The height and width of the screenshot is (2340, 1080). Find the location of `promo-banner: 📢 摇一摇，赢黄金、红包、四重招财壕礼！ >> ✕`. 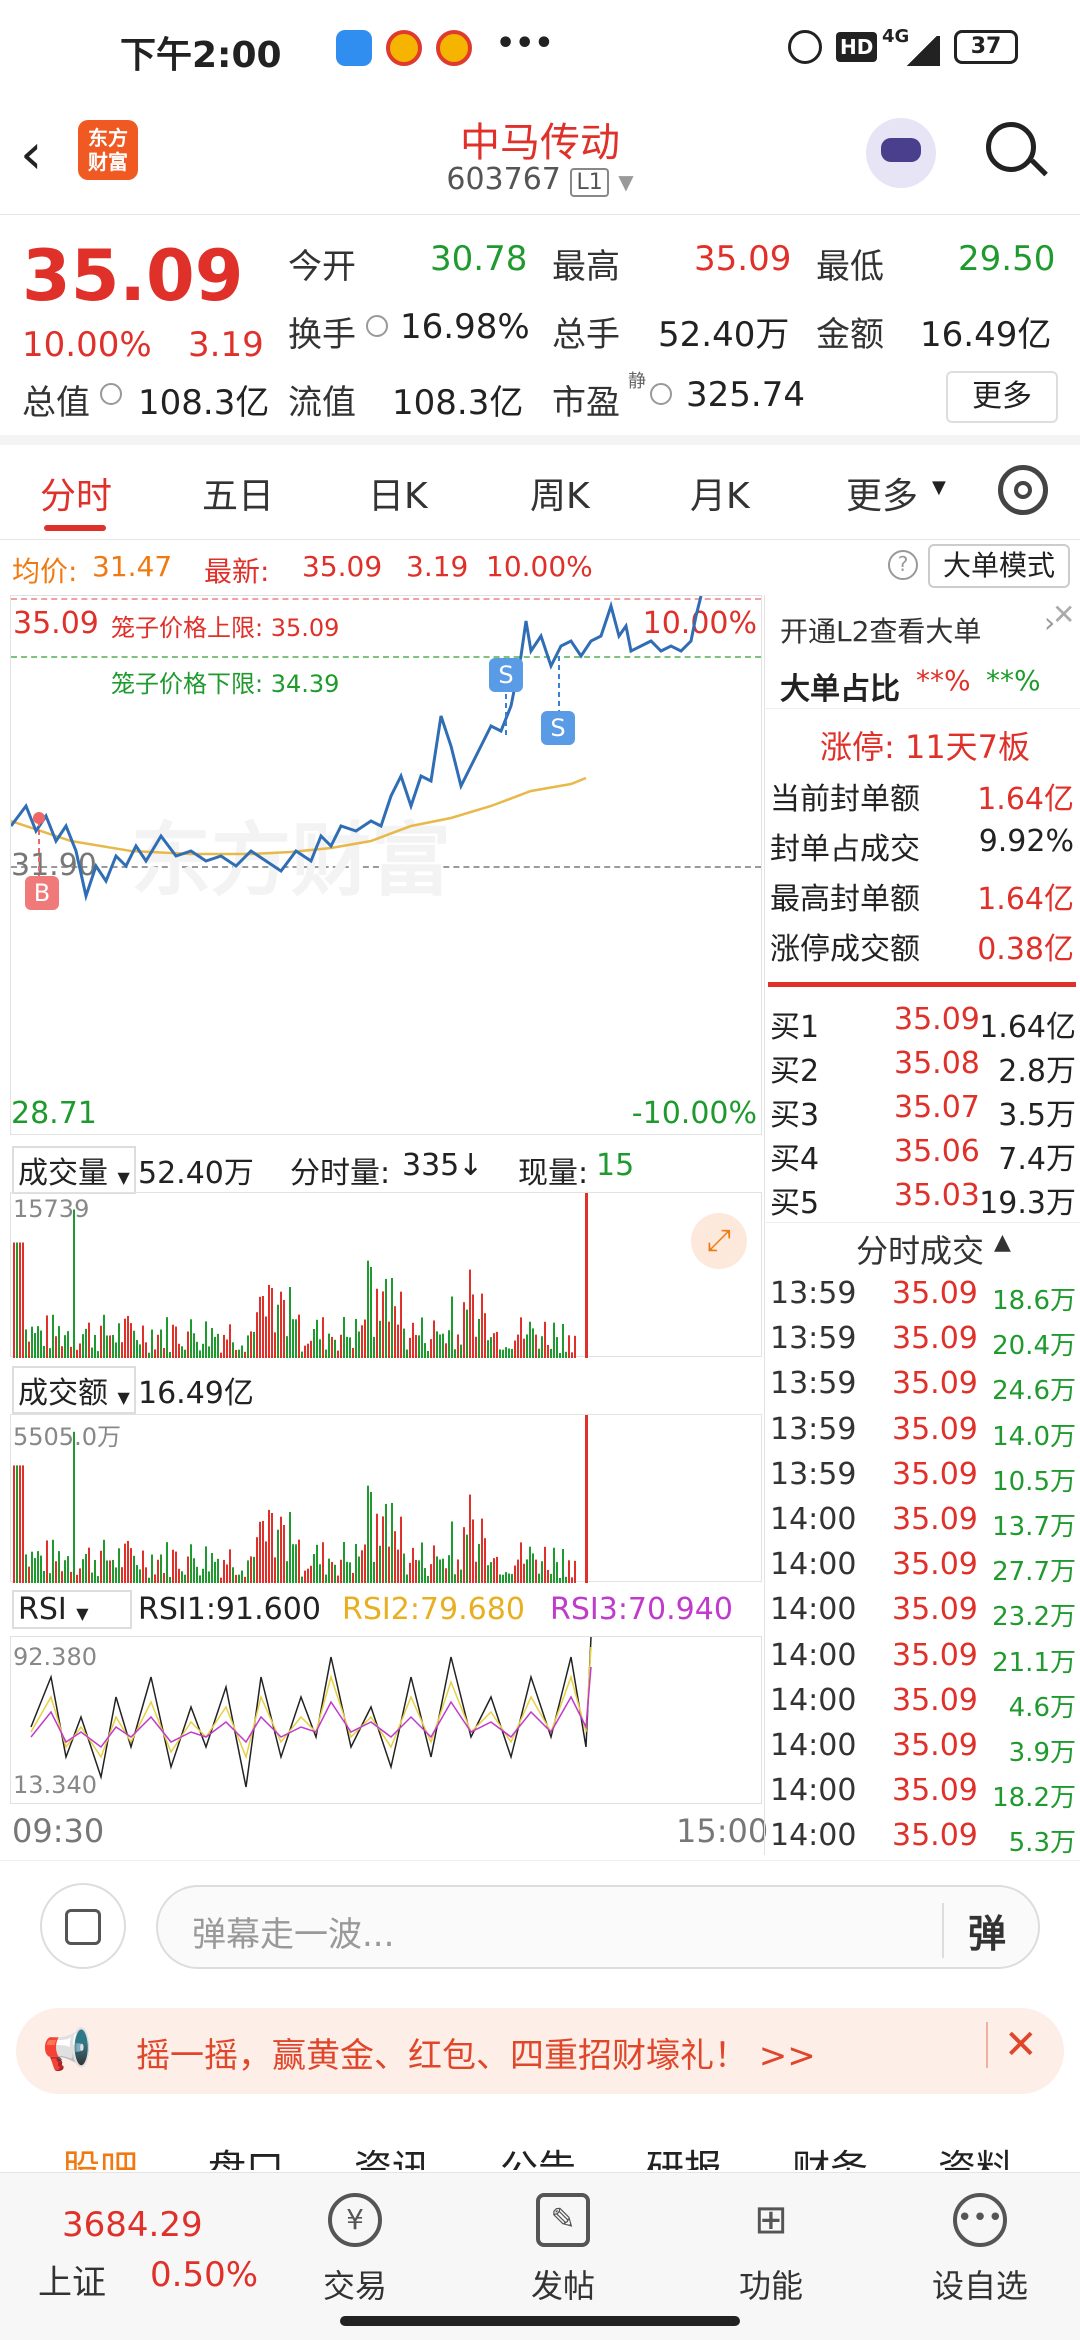

promo-banner: 📢 摇一摇，赢黄金、红包、四重招财壕礼！ >> ✕ is located at coordinates (540, 2051).